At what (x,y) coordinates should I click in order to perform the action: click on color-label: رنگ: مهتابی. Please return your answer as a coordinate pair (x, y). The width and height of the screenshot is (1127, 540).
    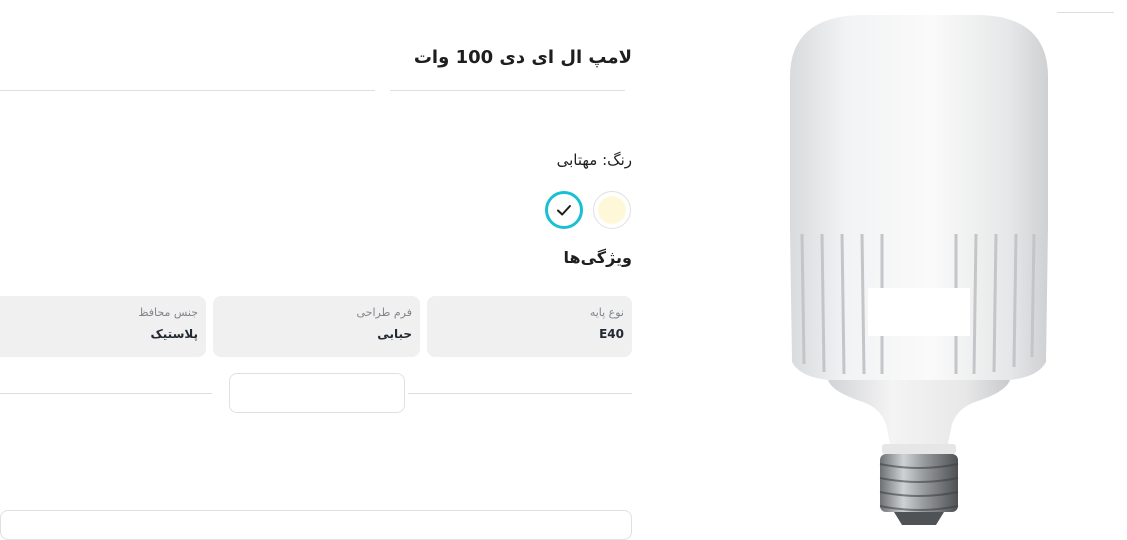
    Looking at the image, I should click on (594, 160).